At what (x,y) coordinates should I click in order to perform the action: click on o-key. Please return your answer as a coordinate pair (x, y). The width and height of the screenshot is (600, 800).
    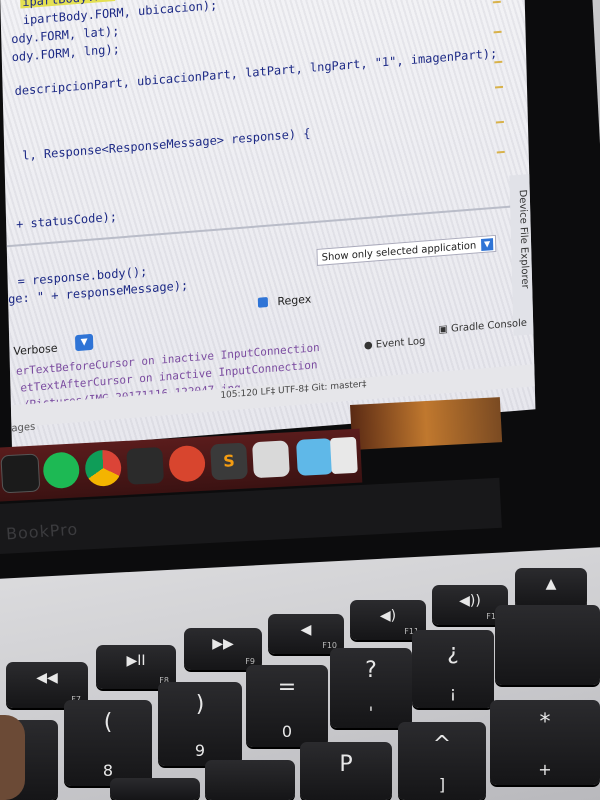
    Looking at the image, I should click on (250, 780).